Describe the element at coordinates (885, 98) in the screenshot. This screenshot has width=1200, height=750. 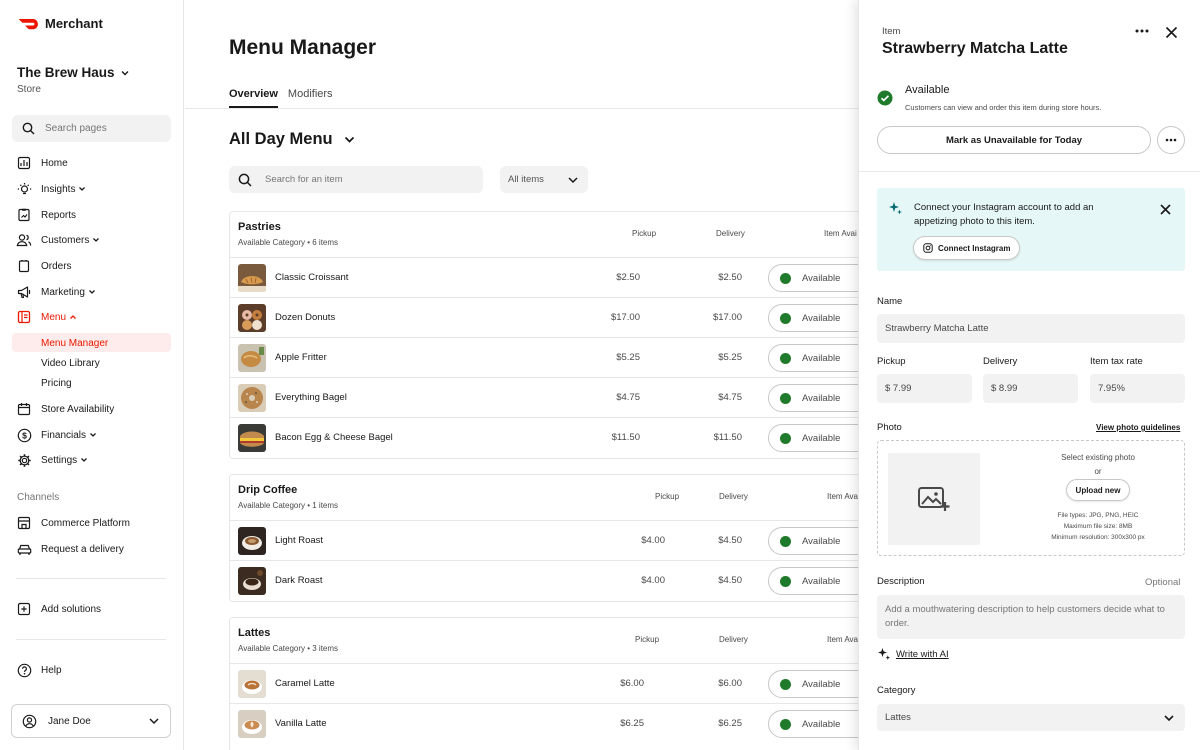
I see `check-circle-icon` at that location.